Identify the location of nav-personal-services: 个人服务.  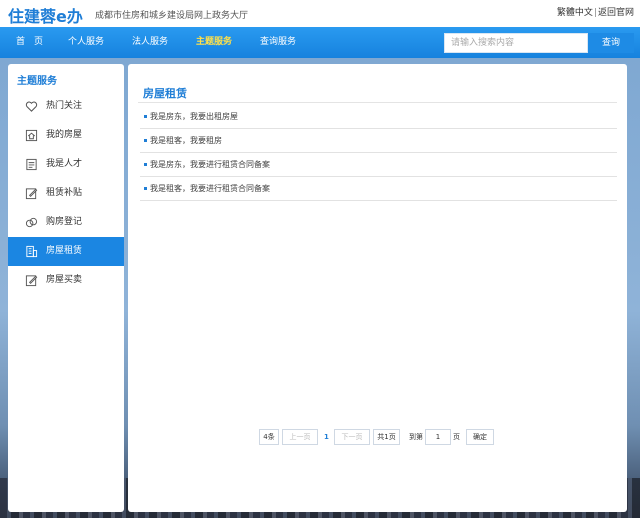
(86, 42).